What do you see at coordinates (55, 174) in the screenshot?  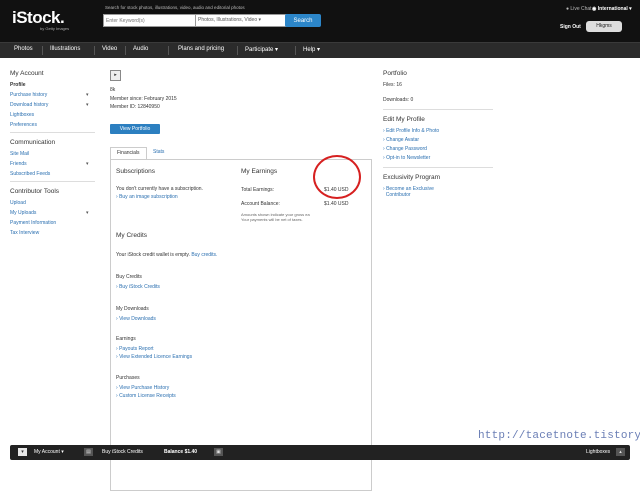 I see `sidebar-item-subscribed-feeds: Subscribed Feeds` at bounding box center [55, 174].